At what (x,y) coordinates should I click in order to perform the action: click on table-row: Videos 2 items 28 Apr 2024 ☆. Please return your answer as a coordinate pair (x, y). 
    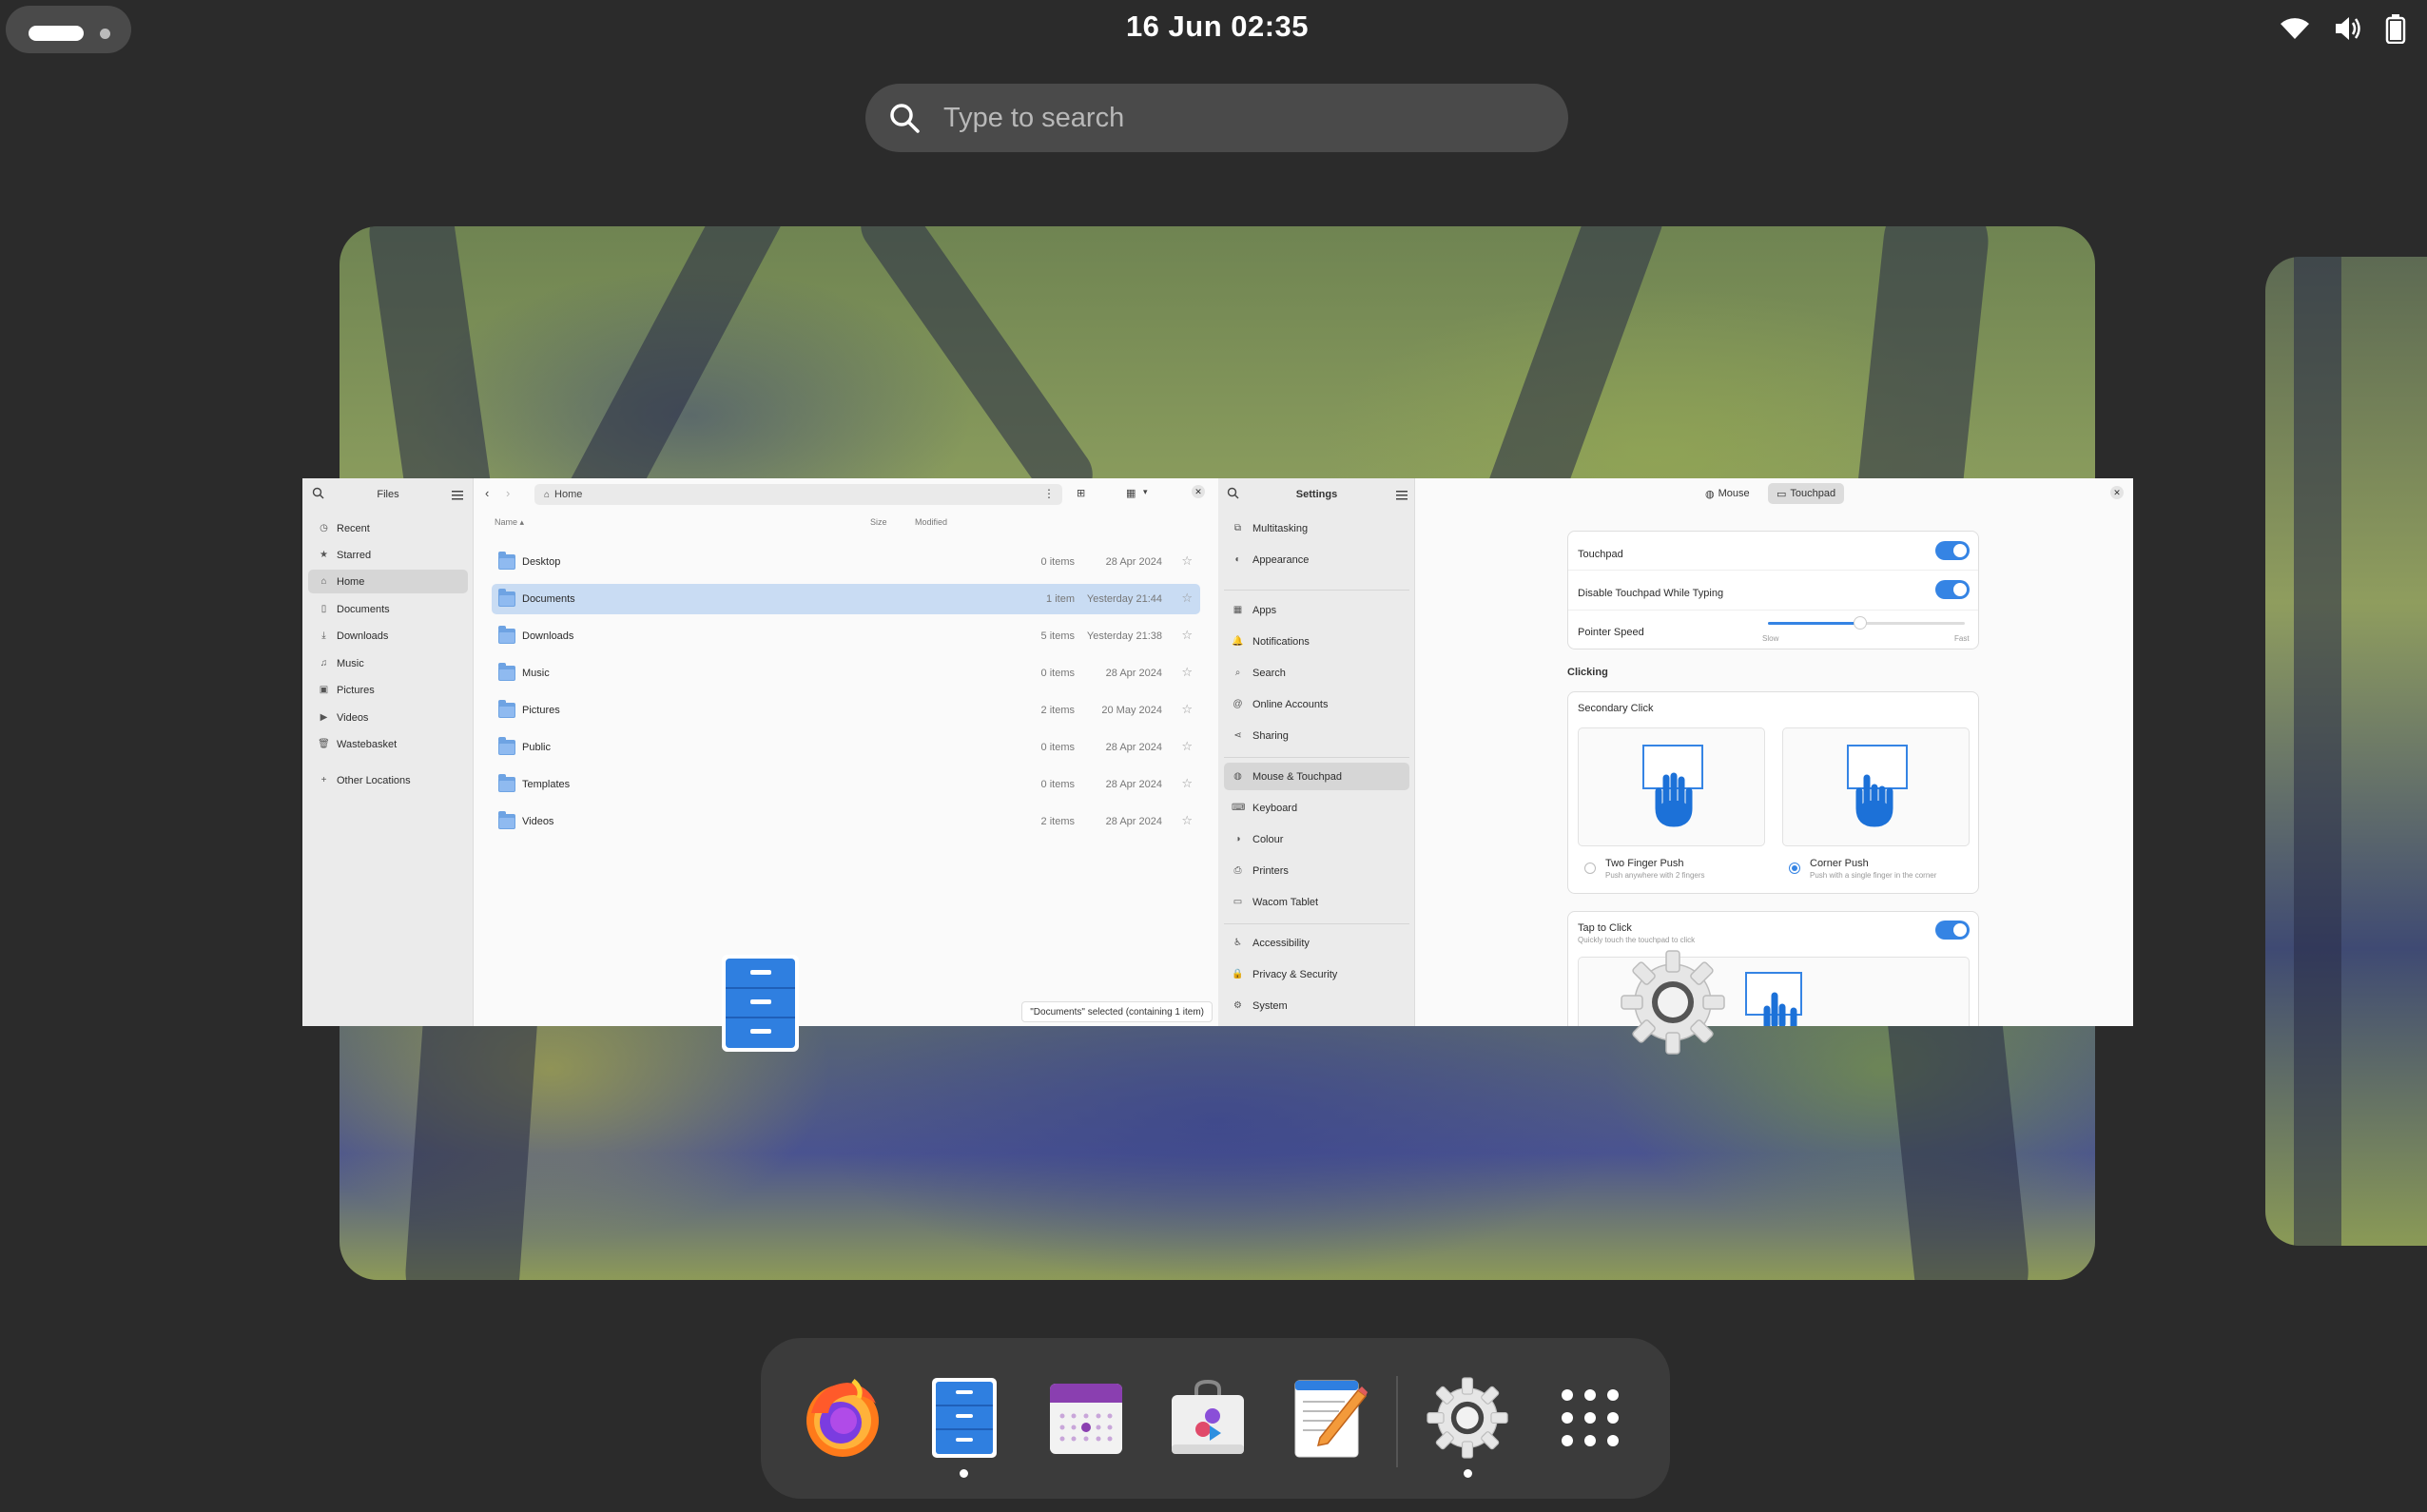
    Looking at the image, I should click on (846, 822).